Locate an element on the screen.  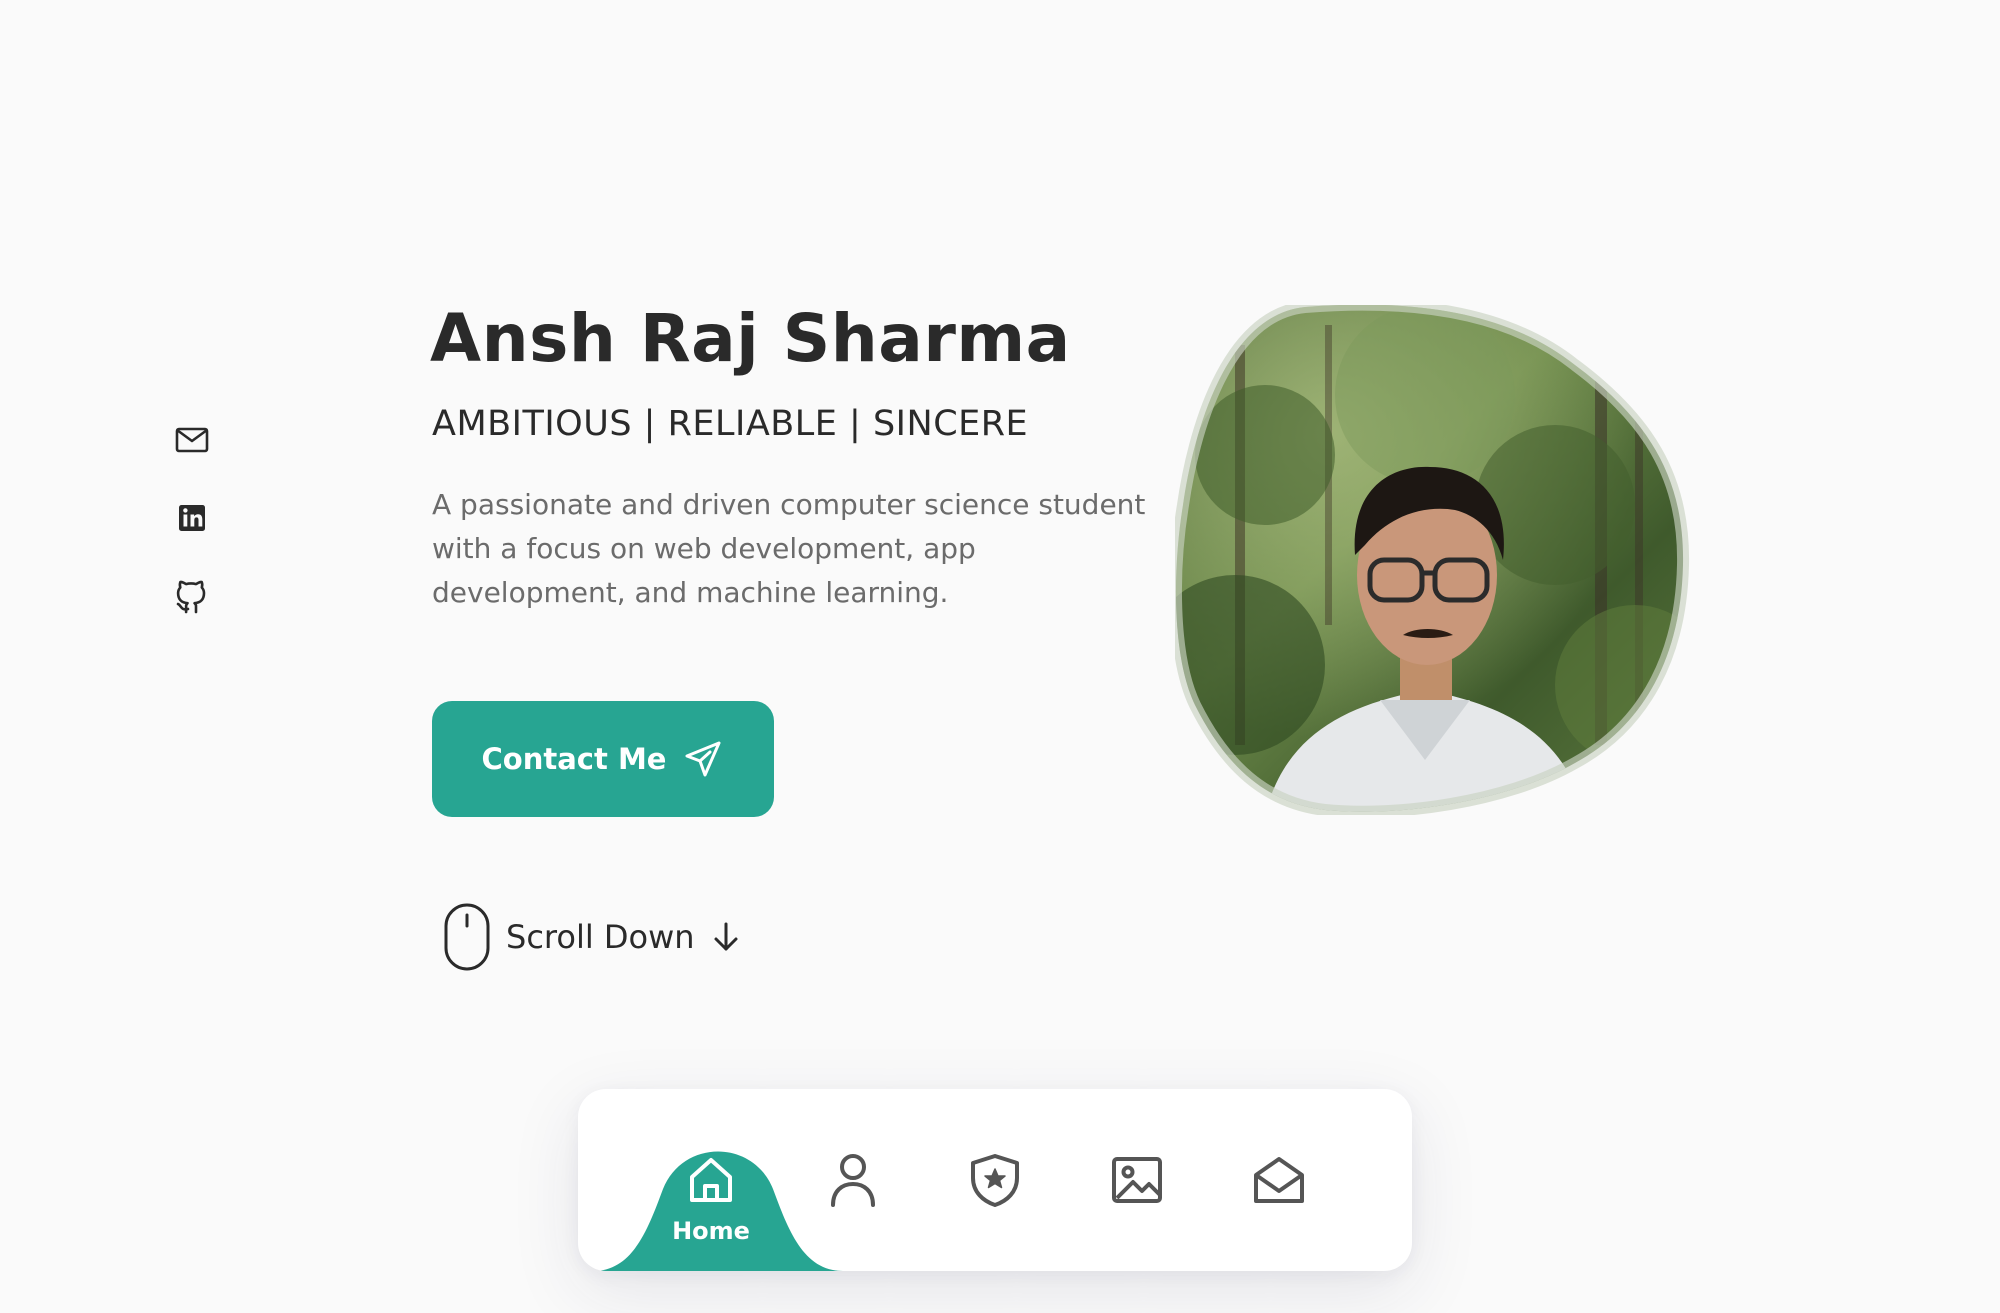
scroll-down-link: Scroll Down is located at coordinates (592, 937).